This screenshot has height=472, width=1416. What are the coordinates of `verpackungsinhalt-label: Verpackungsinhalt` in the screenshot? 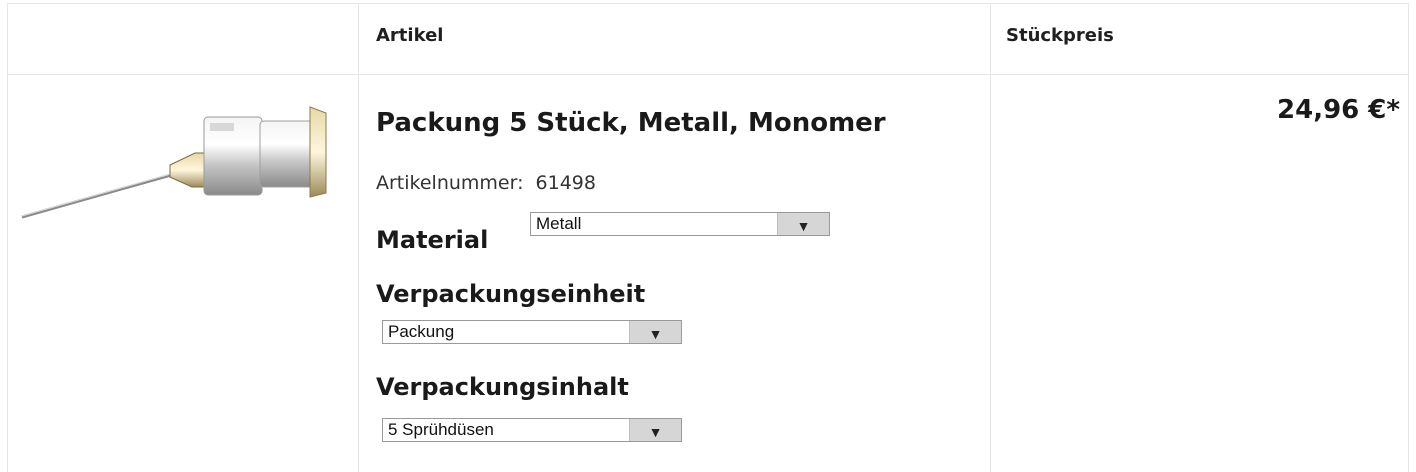 It's located at (502, 387).